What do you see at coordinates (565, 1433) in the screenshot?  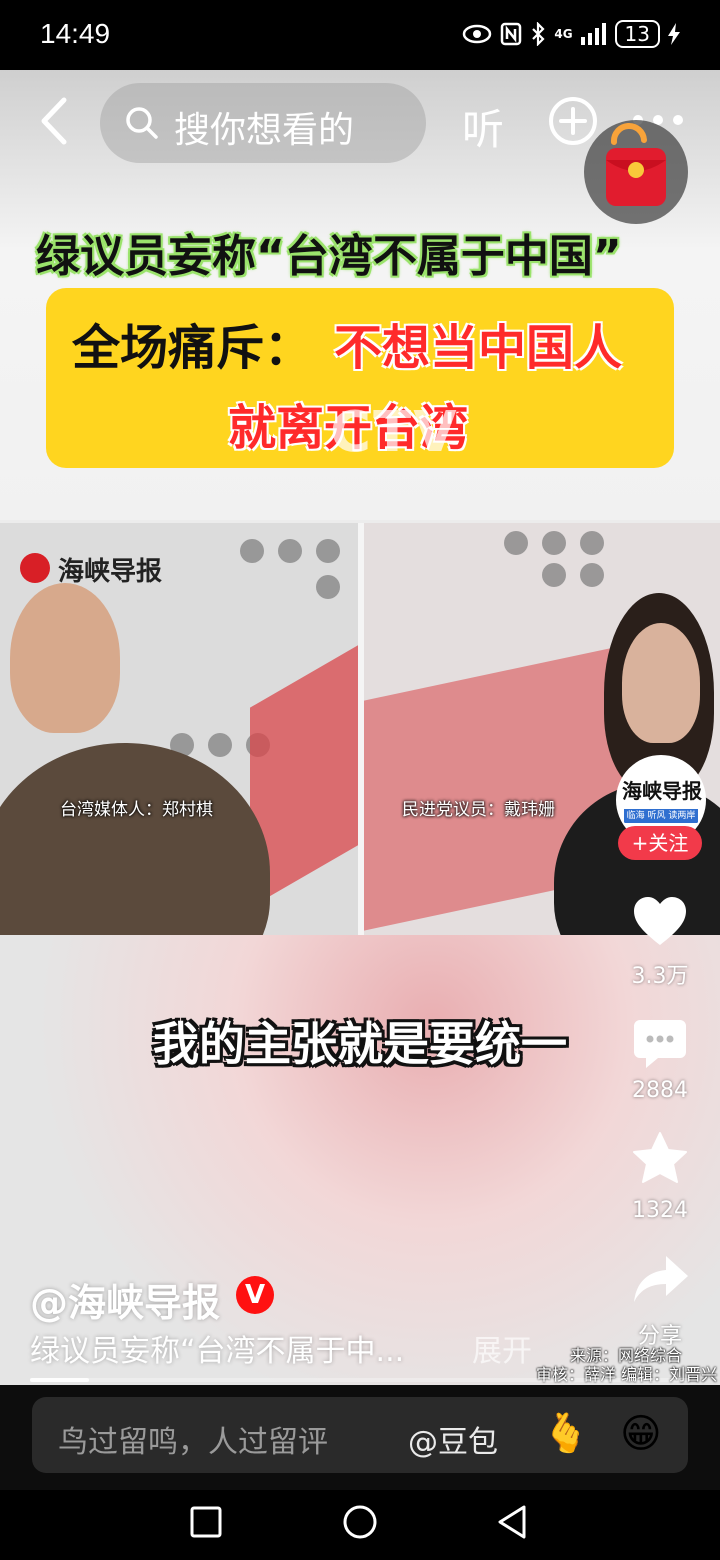 I see `finger-heart-emoji-button: 🫰` at bounding box center [565, 1433].